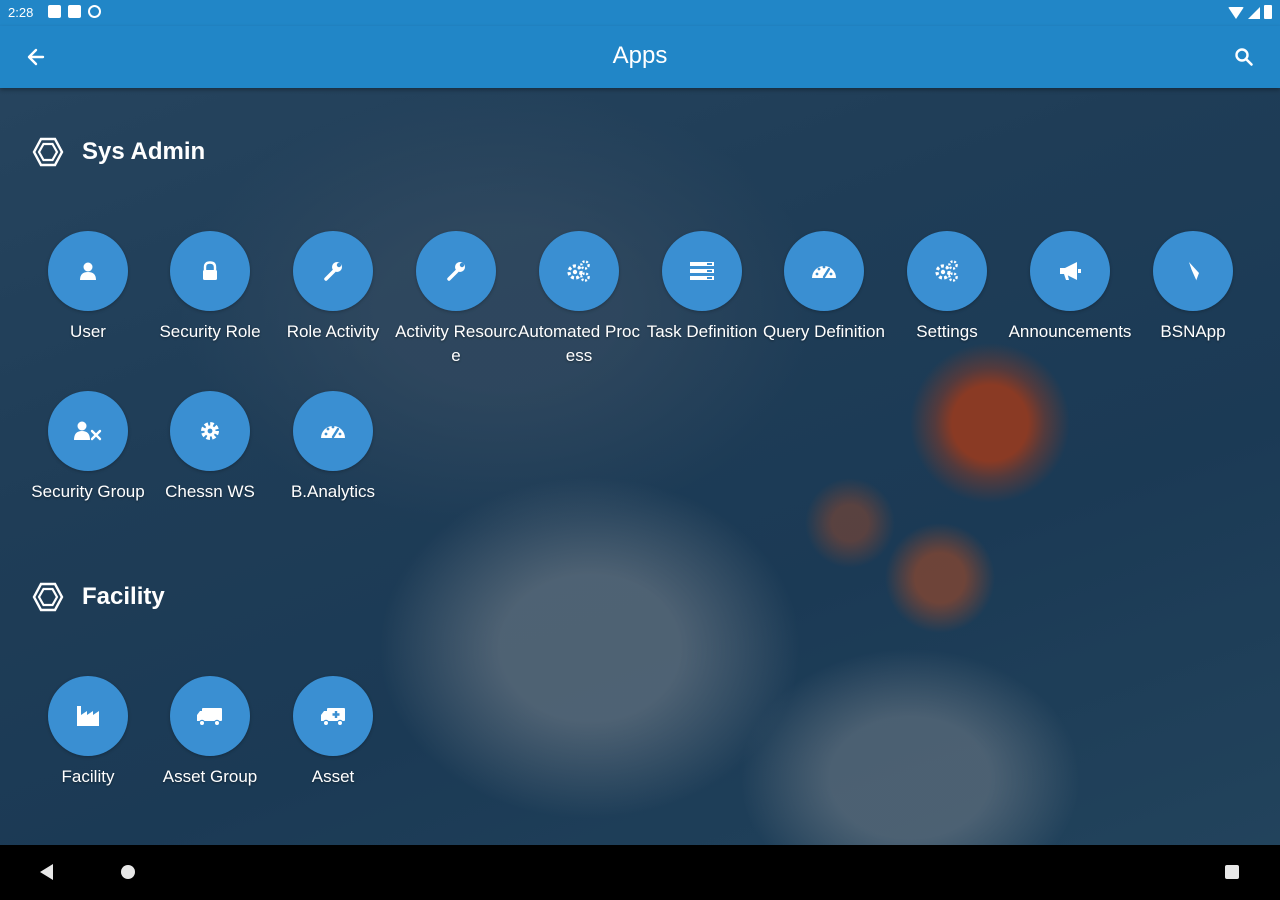  I want to click on section-header-sys-admin: Sys Admin, so click(118, 152).